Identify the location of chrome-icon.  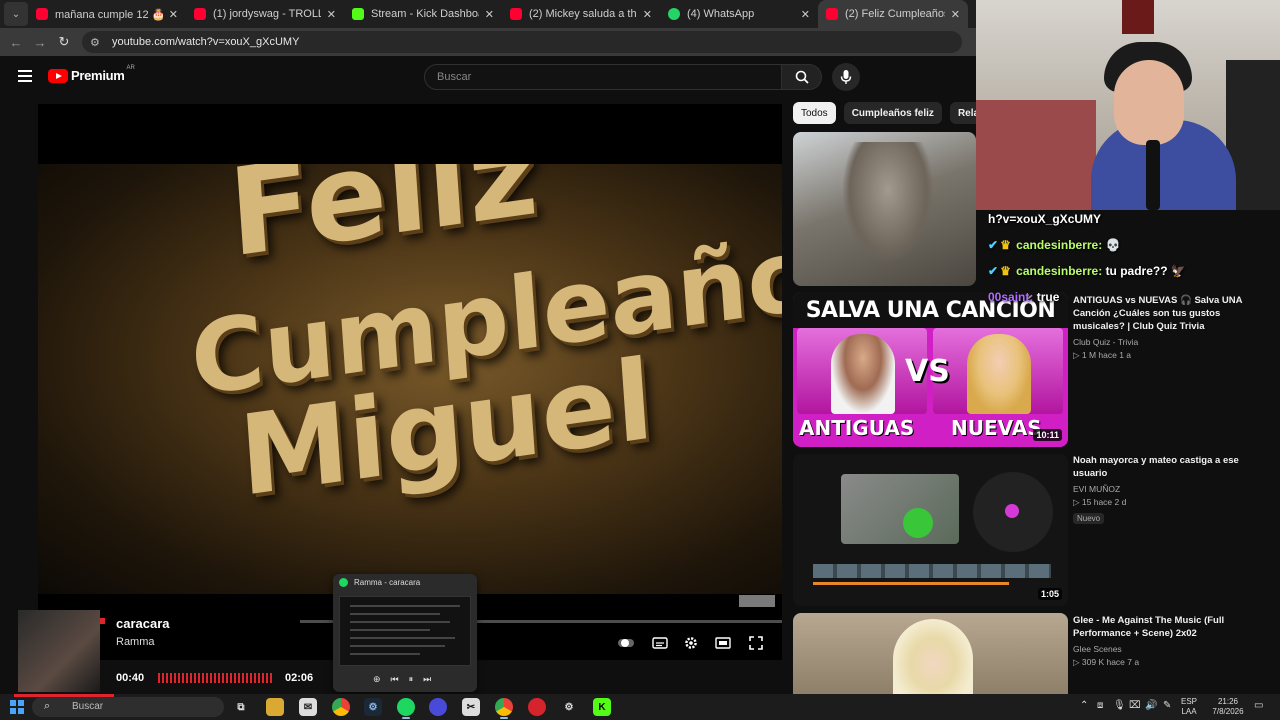
(341, 707).